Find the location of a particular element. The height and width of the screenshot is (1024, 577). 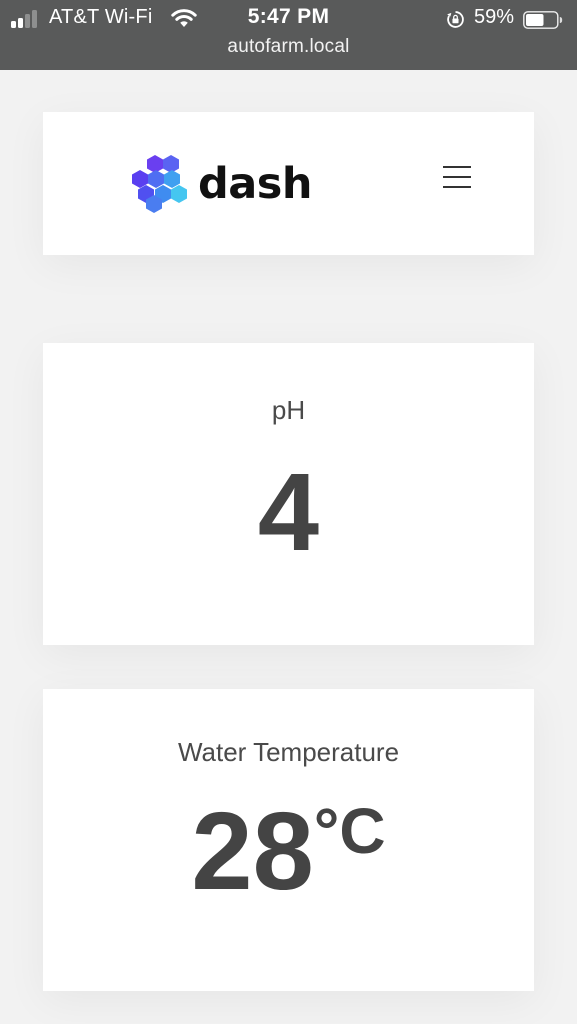

ph-label: pH is located at coordinates (288, 410).